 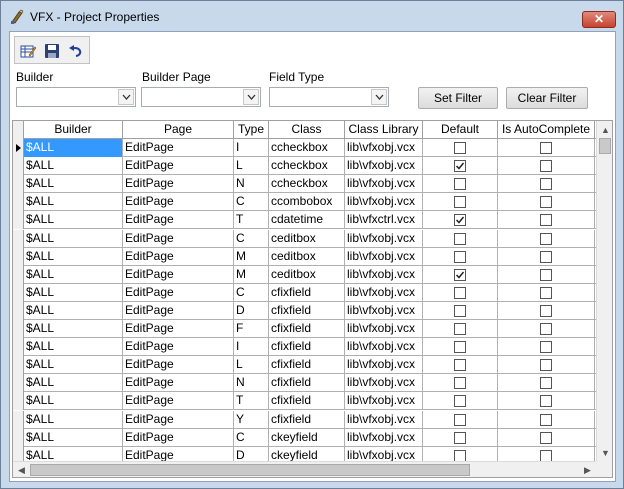 What do you see at coordinates (307, 438) in the screenshot?
I see `class-cell: ckeyfield` at bounding box center [307, 438].